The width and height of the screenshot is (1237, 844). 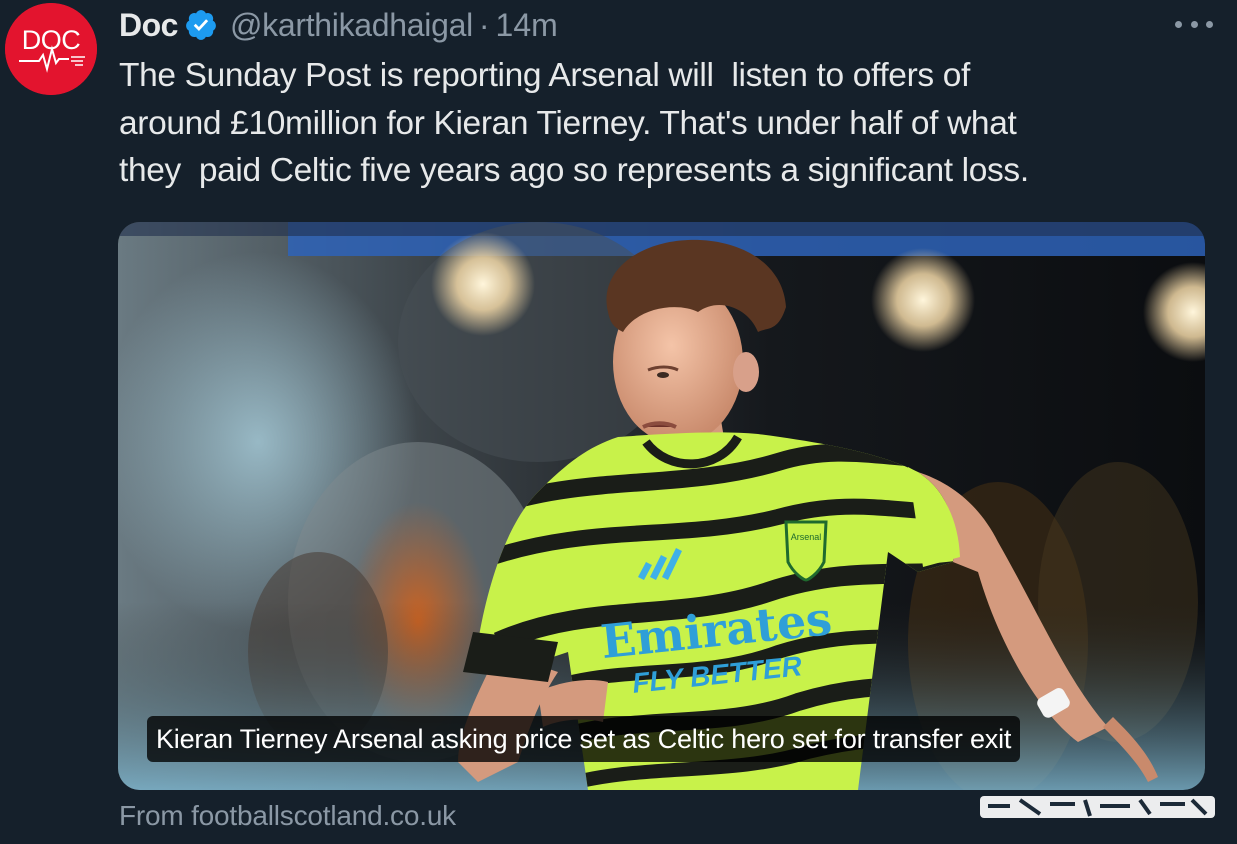 I want to click on author-name: Doc, so click(x=148, y=25).